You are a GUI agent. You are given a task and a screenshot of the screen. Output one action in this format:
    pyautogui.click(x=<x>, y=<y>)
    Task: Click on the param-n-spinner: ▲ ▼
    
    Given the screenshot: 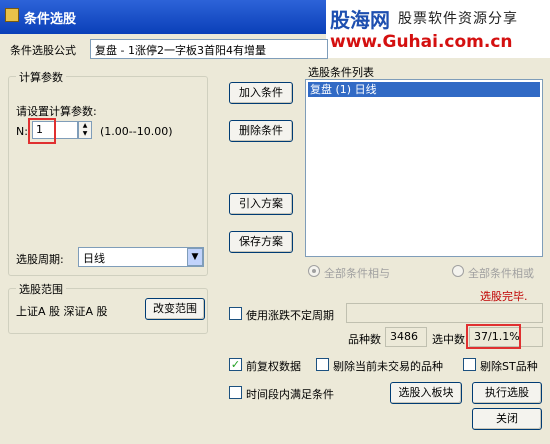 What is the action you would take?
    pyautogui.click(x=85, y=130)
    